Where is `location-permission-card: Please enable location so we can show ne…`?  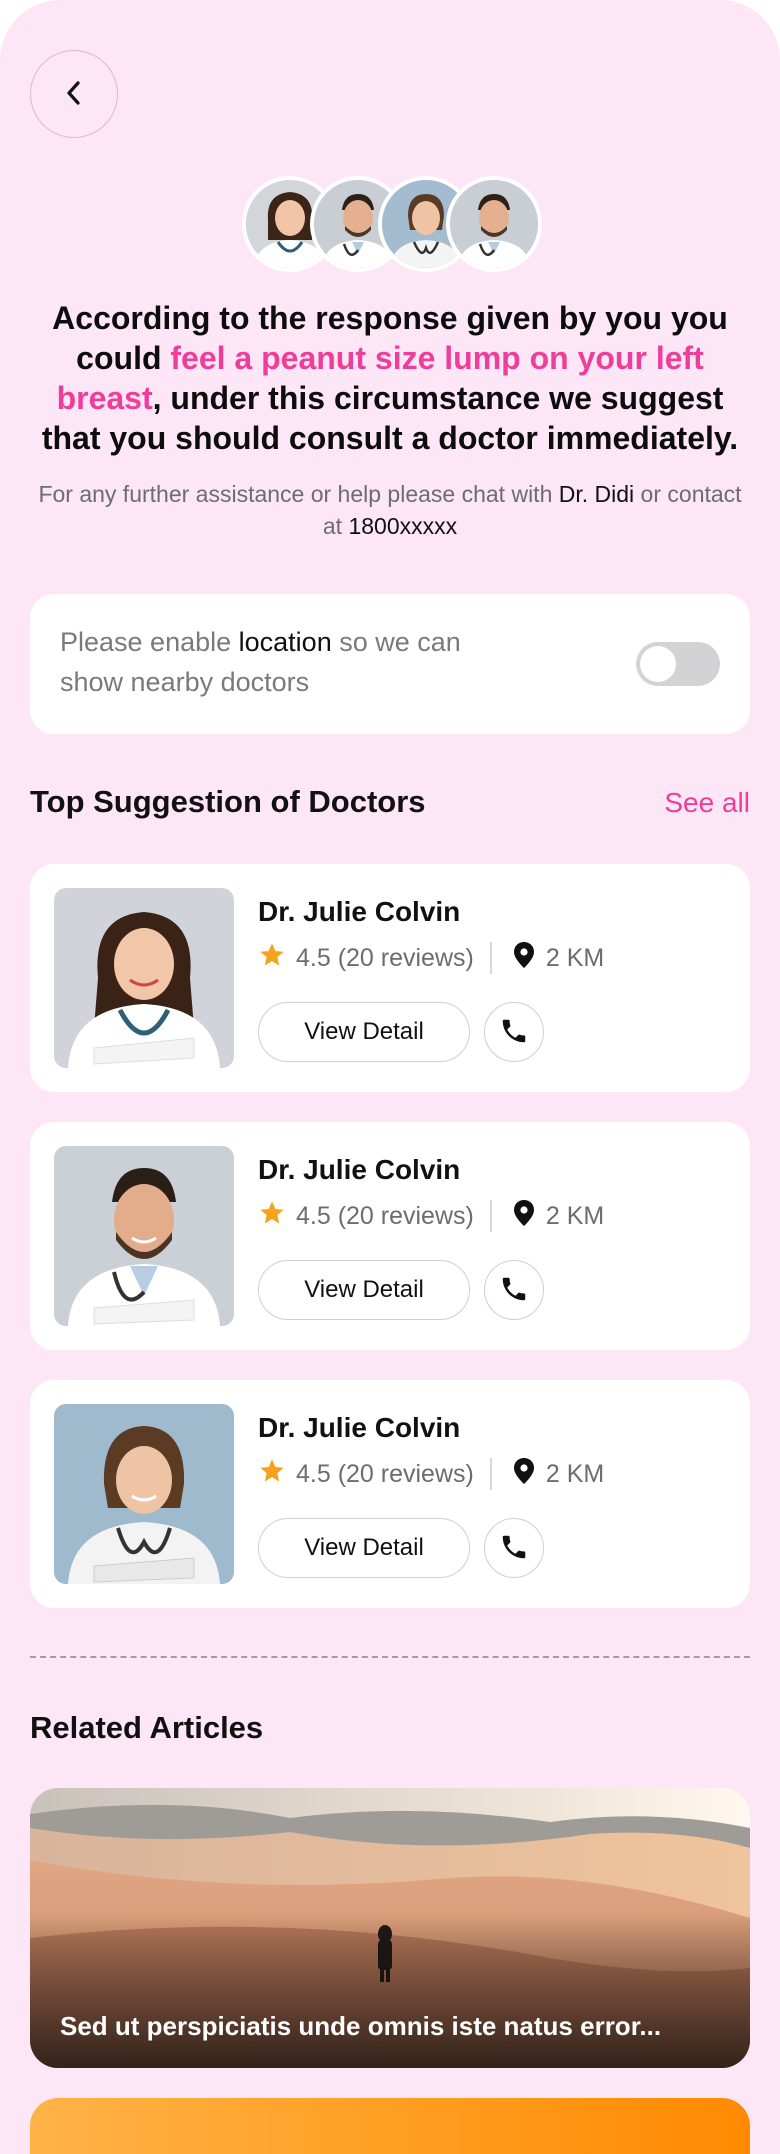
location-permission-card: Please enable location so we can show ne… is located at coordinates (390, 664).